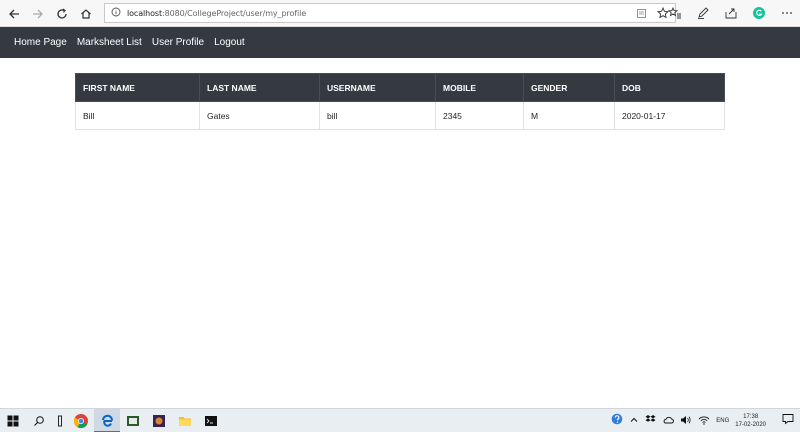 Image resolution: width=800 pixels, height=432 pixels. Describe the element at coordinates (14, 14) in the screenshot. I see `back-icon` at that location.